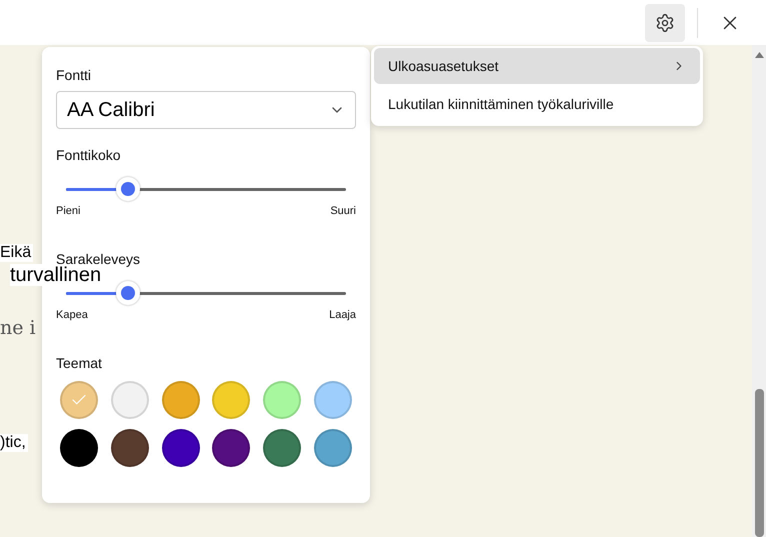 The height and width of the screenshot is (537, 766). What do you see at coordinates (14, 443) in the screenshot?
I see `article-text: )tic,` at bounding box center [14, 443].